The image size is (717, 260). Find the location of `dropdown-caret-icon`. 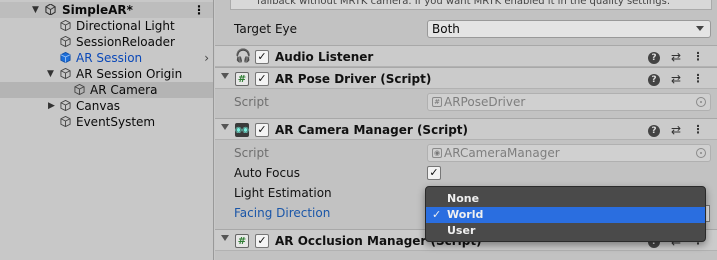

dropdown-caret-icon is located at coordinates (700, 28).